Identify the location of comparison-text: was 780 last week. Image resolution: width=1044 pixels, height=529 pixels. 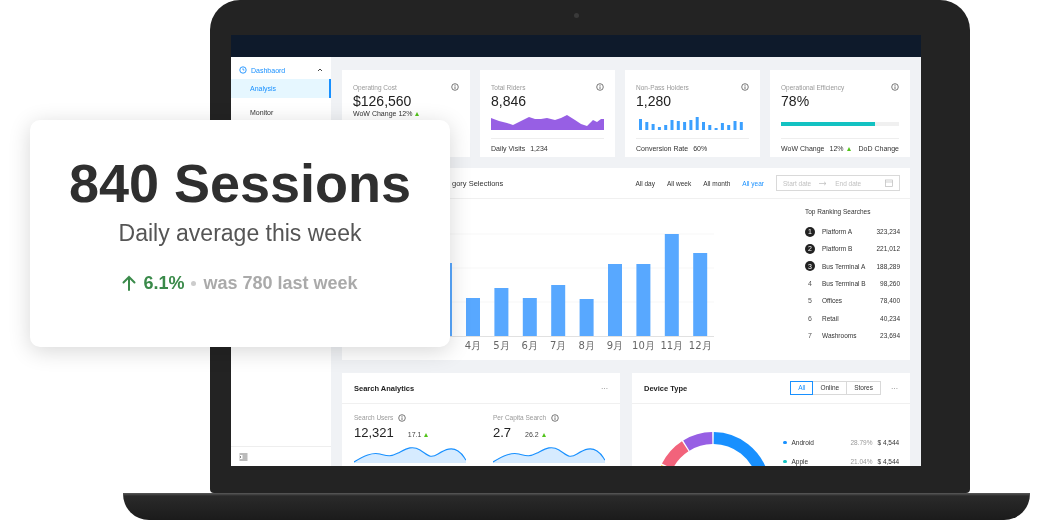
(280, 283).